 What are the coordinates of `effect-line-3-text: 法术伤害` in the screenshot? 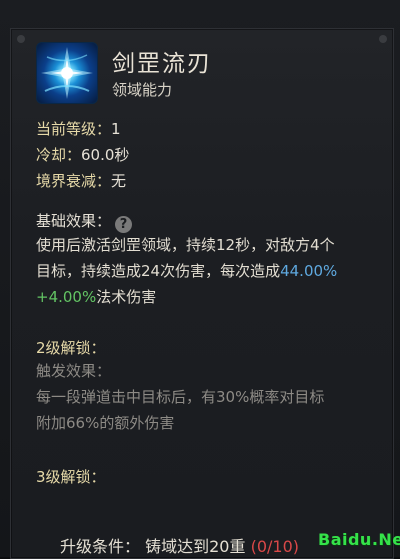 It's located at (126, 297).